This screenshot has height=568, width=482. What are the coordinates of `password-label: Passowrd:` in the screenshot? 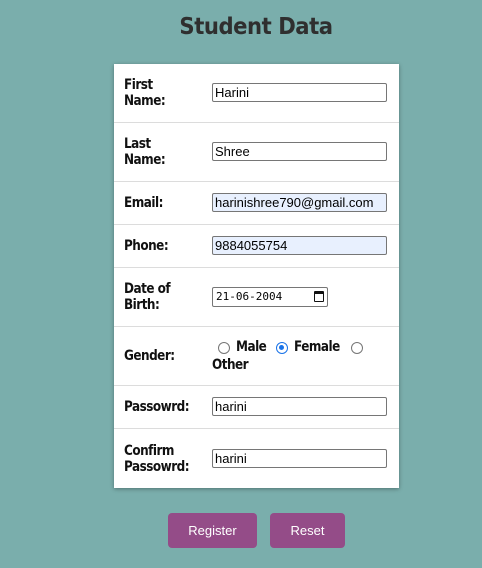 It's located at (157, 407).